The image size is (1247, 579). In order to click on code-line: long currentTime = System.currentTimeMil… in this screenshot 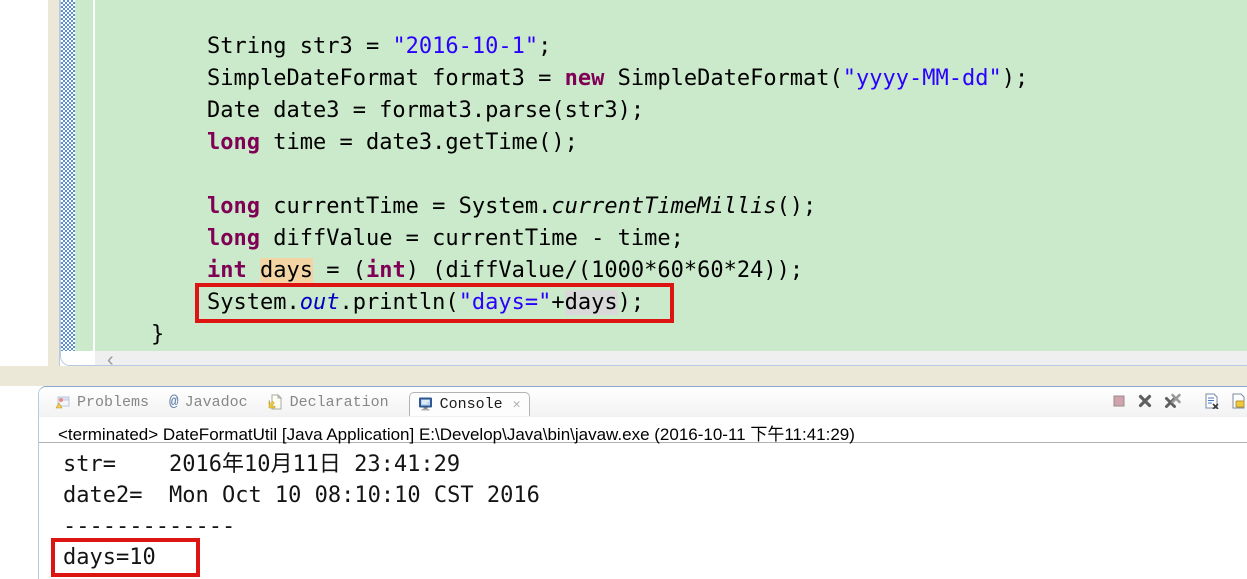, I will do `click(512, 206)`.